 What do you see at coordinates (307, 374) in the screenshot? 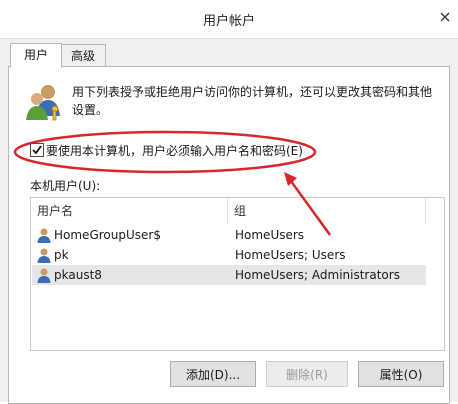
I see `remove-user-button: 删除(R)` at bounding box center [307, 374].